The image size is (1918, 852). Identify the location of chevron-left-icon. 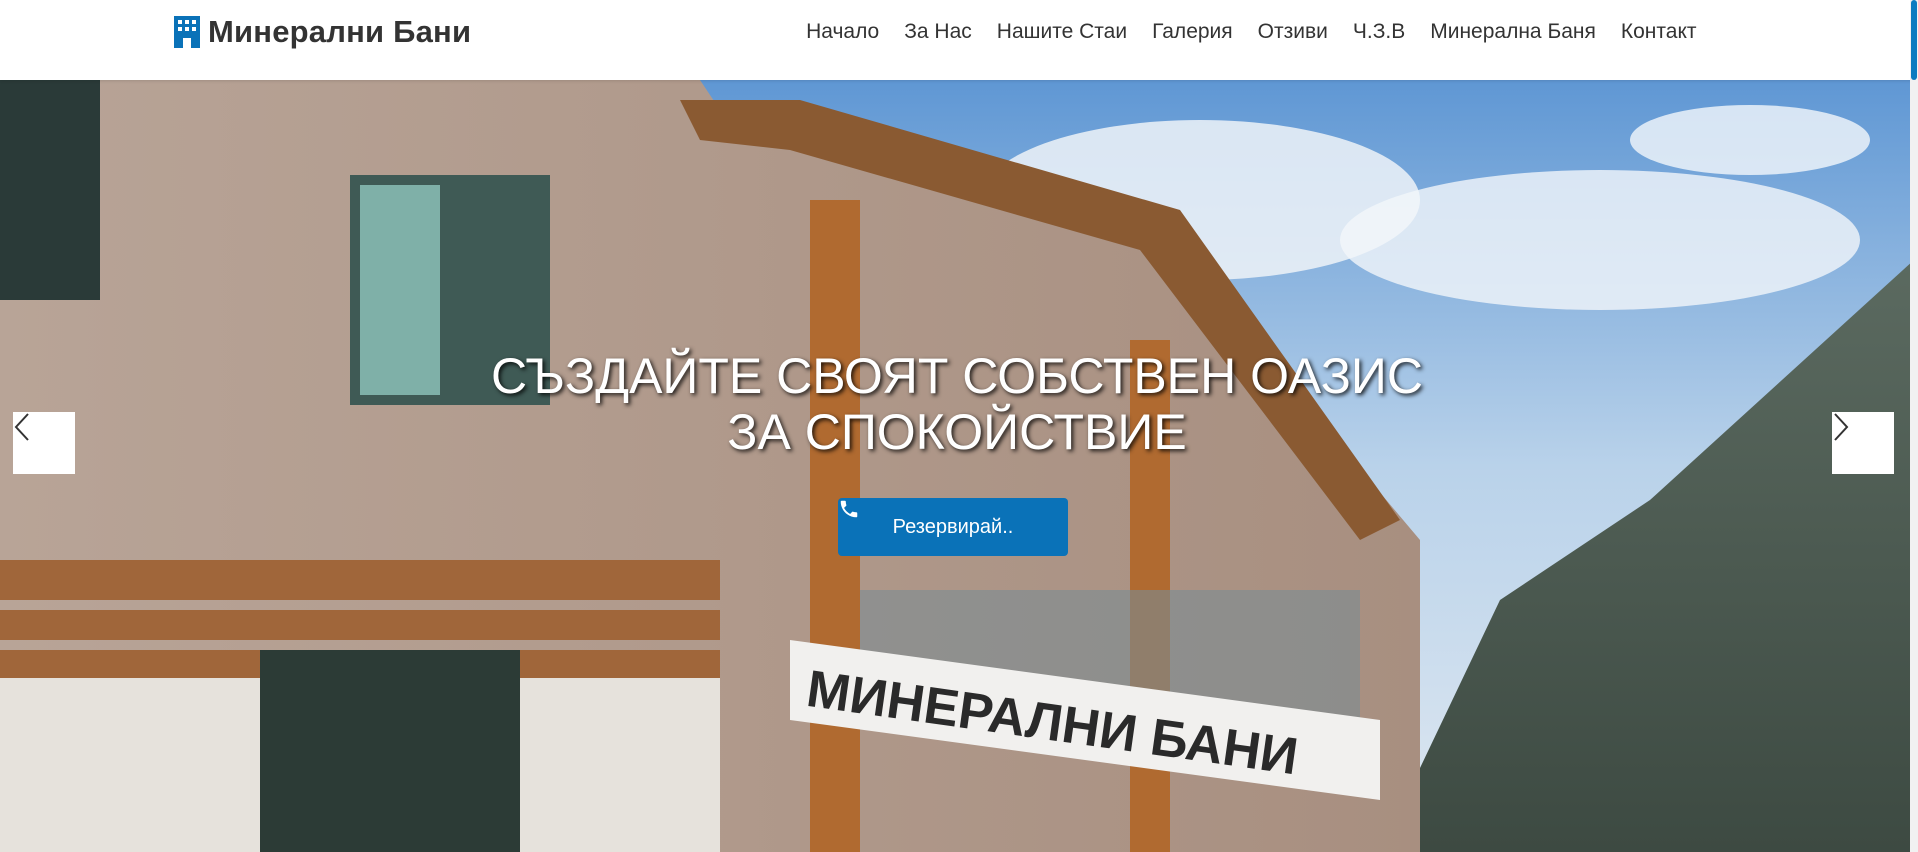
(21, 427).